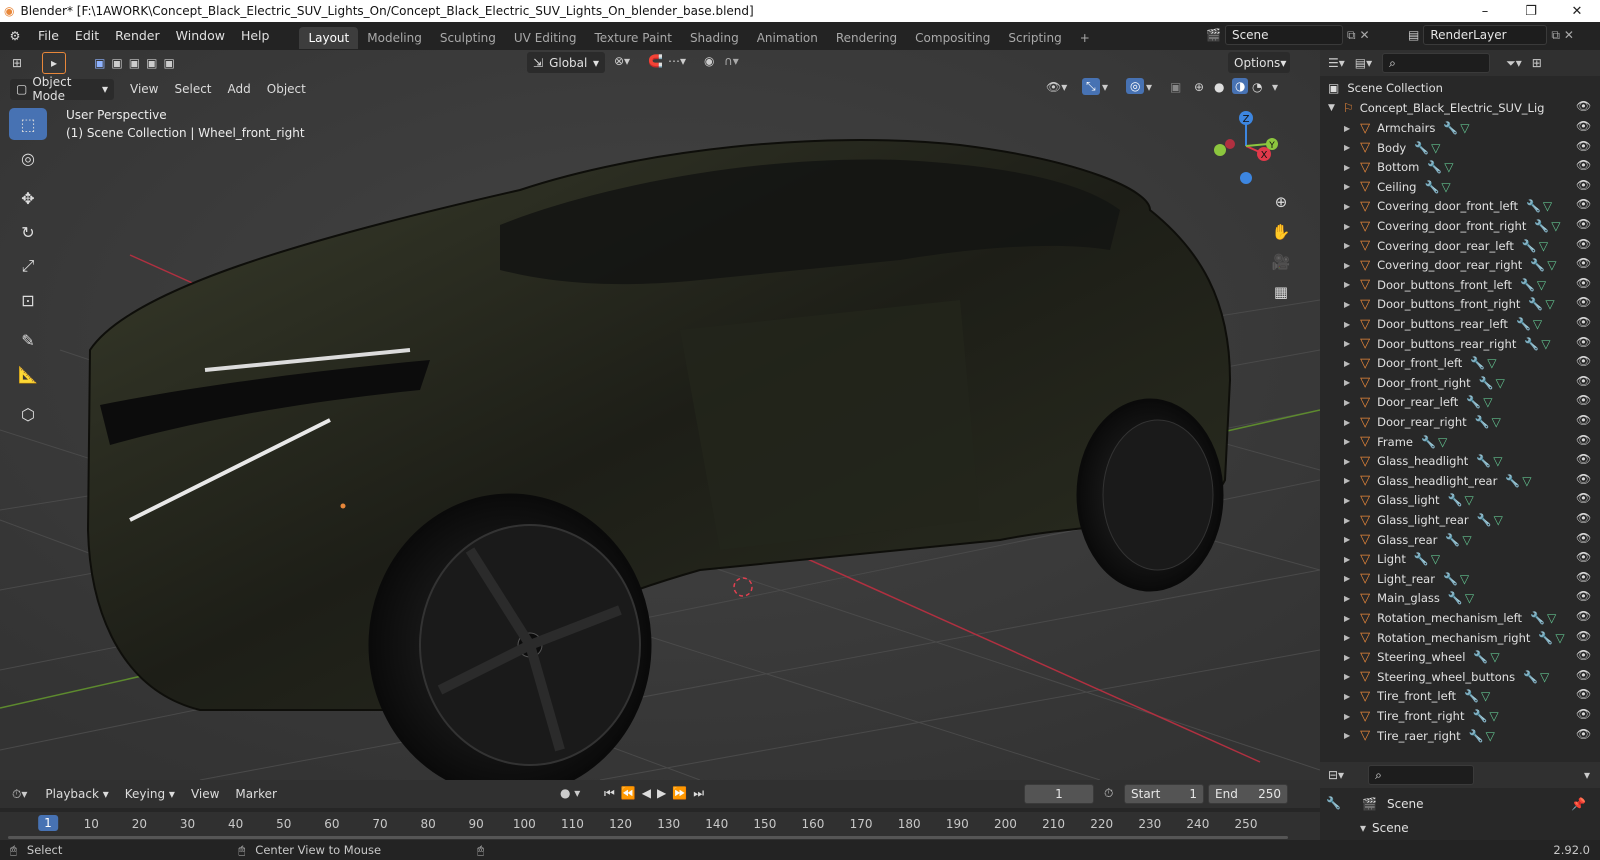 The width and height of the screenshot is (1600, 860). Describe the element at coordinates (1365, 35) in the screenshot. I see `remove-scene-icon: ✕` at that location.